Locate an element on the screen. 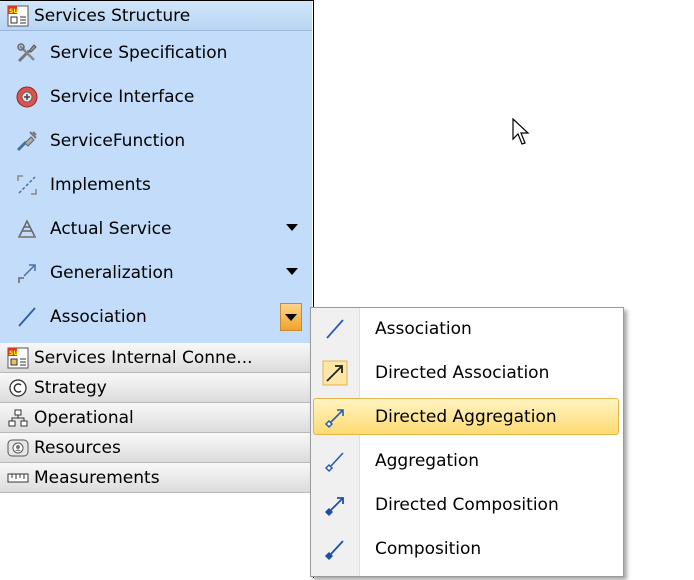 The height and width of the screenshot is (580, 694). menu-item-label: Composition is located at coordinates (428, 548).